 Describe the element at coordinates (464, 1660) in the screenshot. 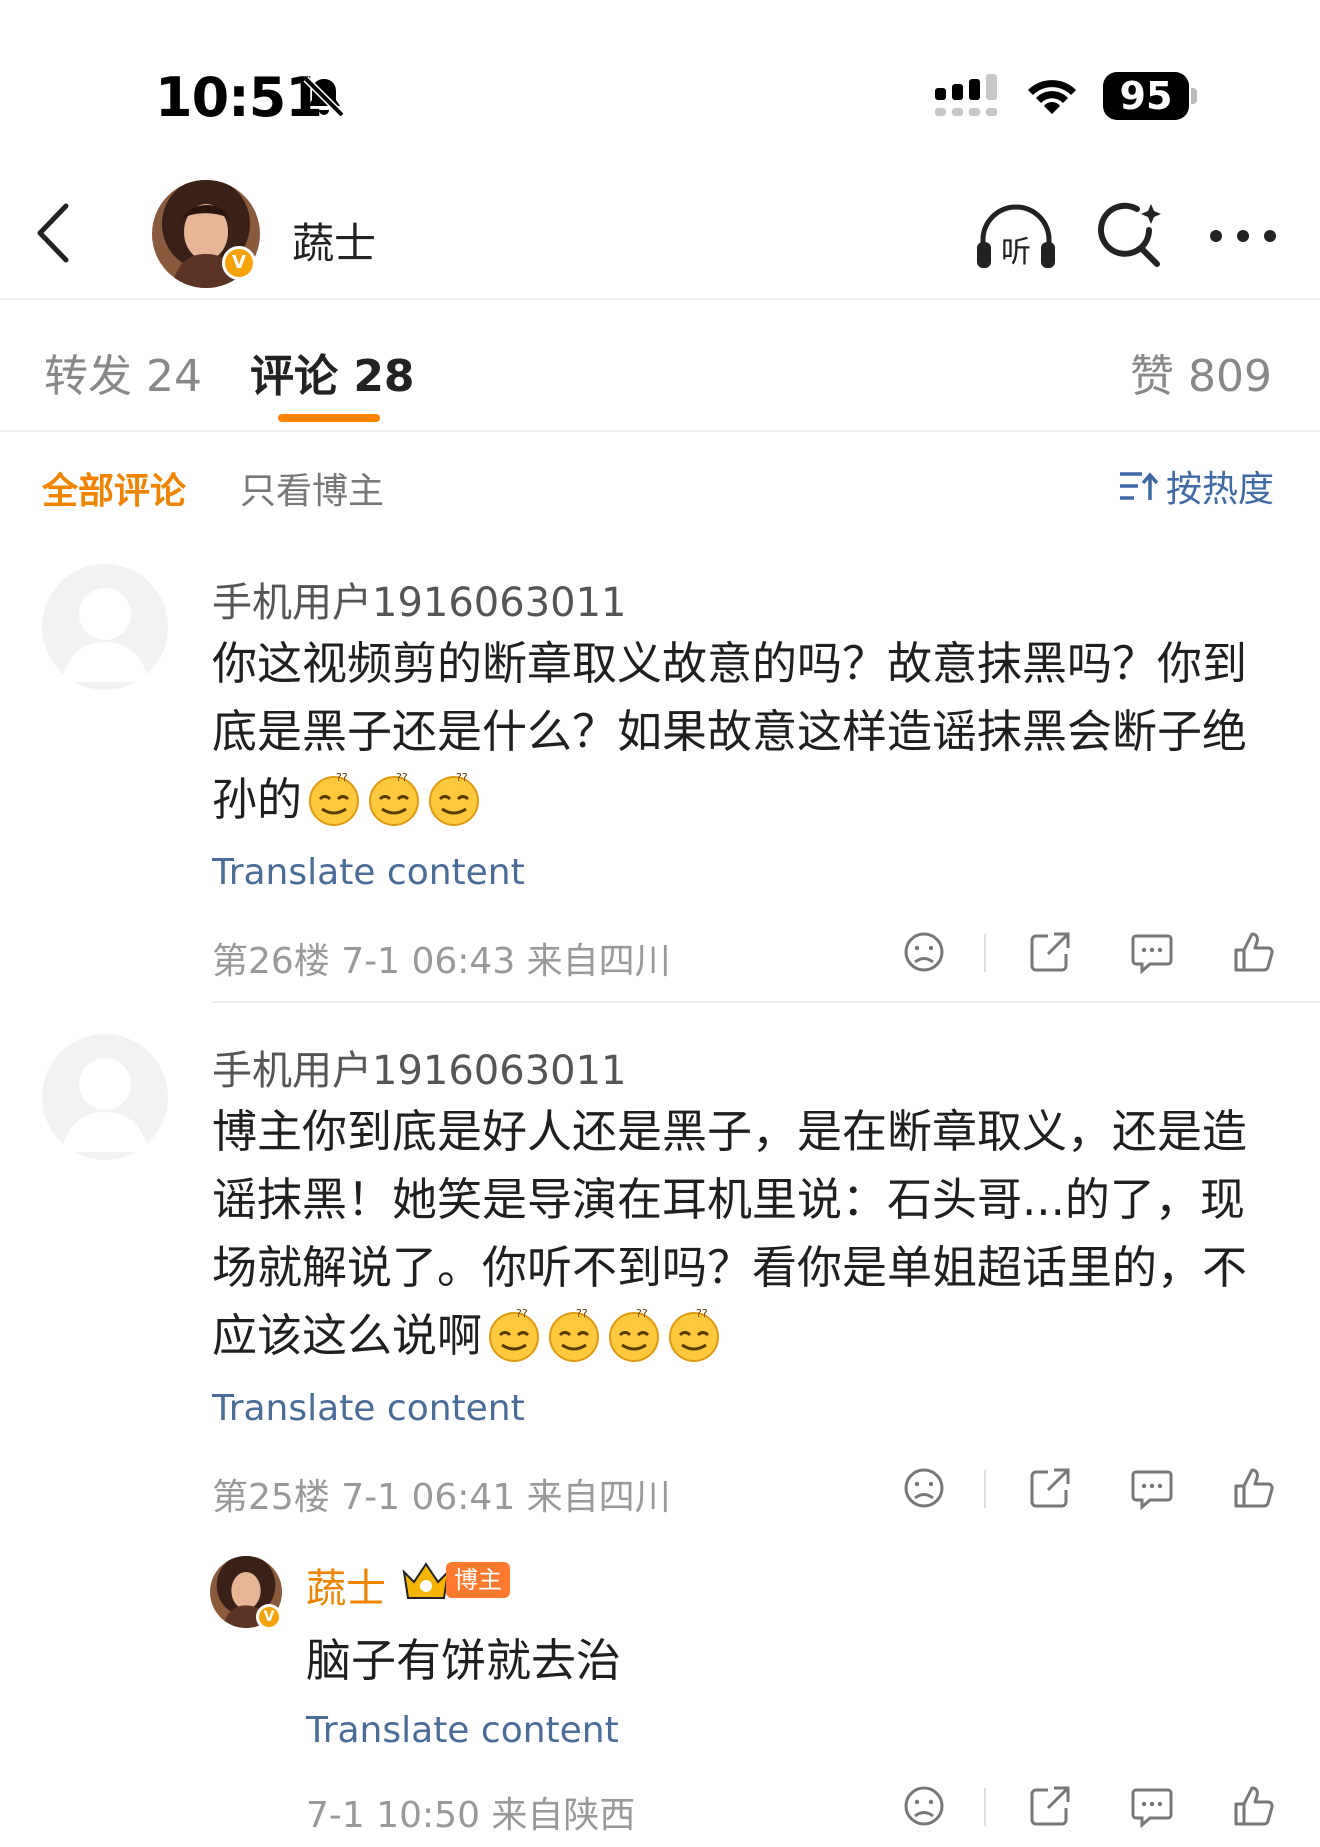

I see `reply-text: 脑子有饼就去治` at that location.